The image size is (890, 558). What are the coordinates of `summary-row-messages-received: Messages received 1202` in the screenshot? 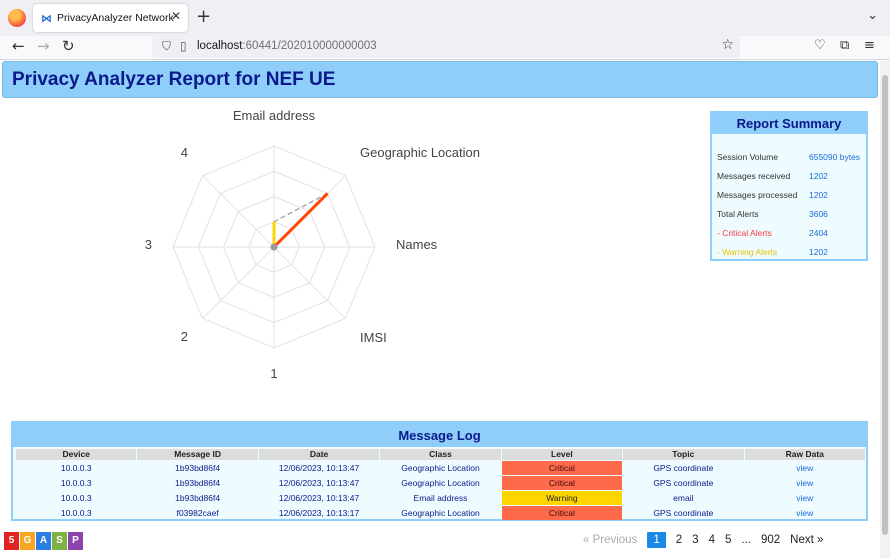 It's located at (792, 176).